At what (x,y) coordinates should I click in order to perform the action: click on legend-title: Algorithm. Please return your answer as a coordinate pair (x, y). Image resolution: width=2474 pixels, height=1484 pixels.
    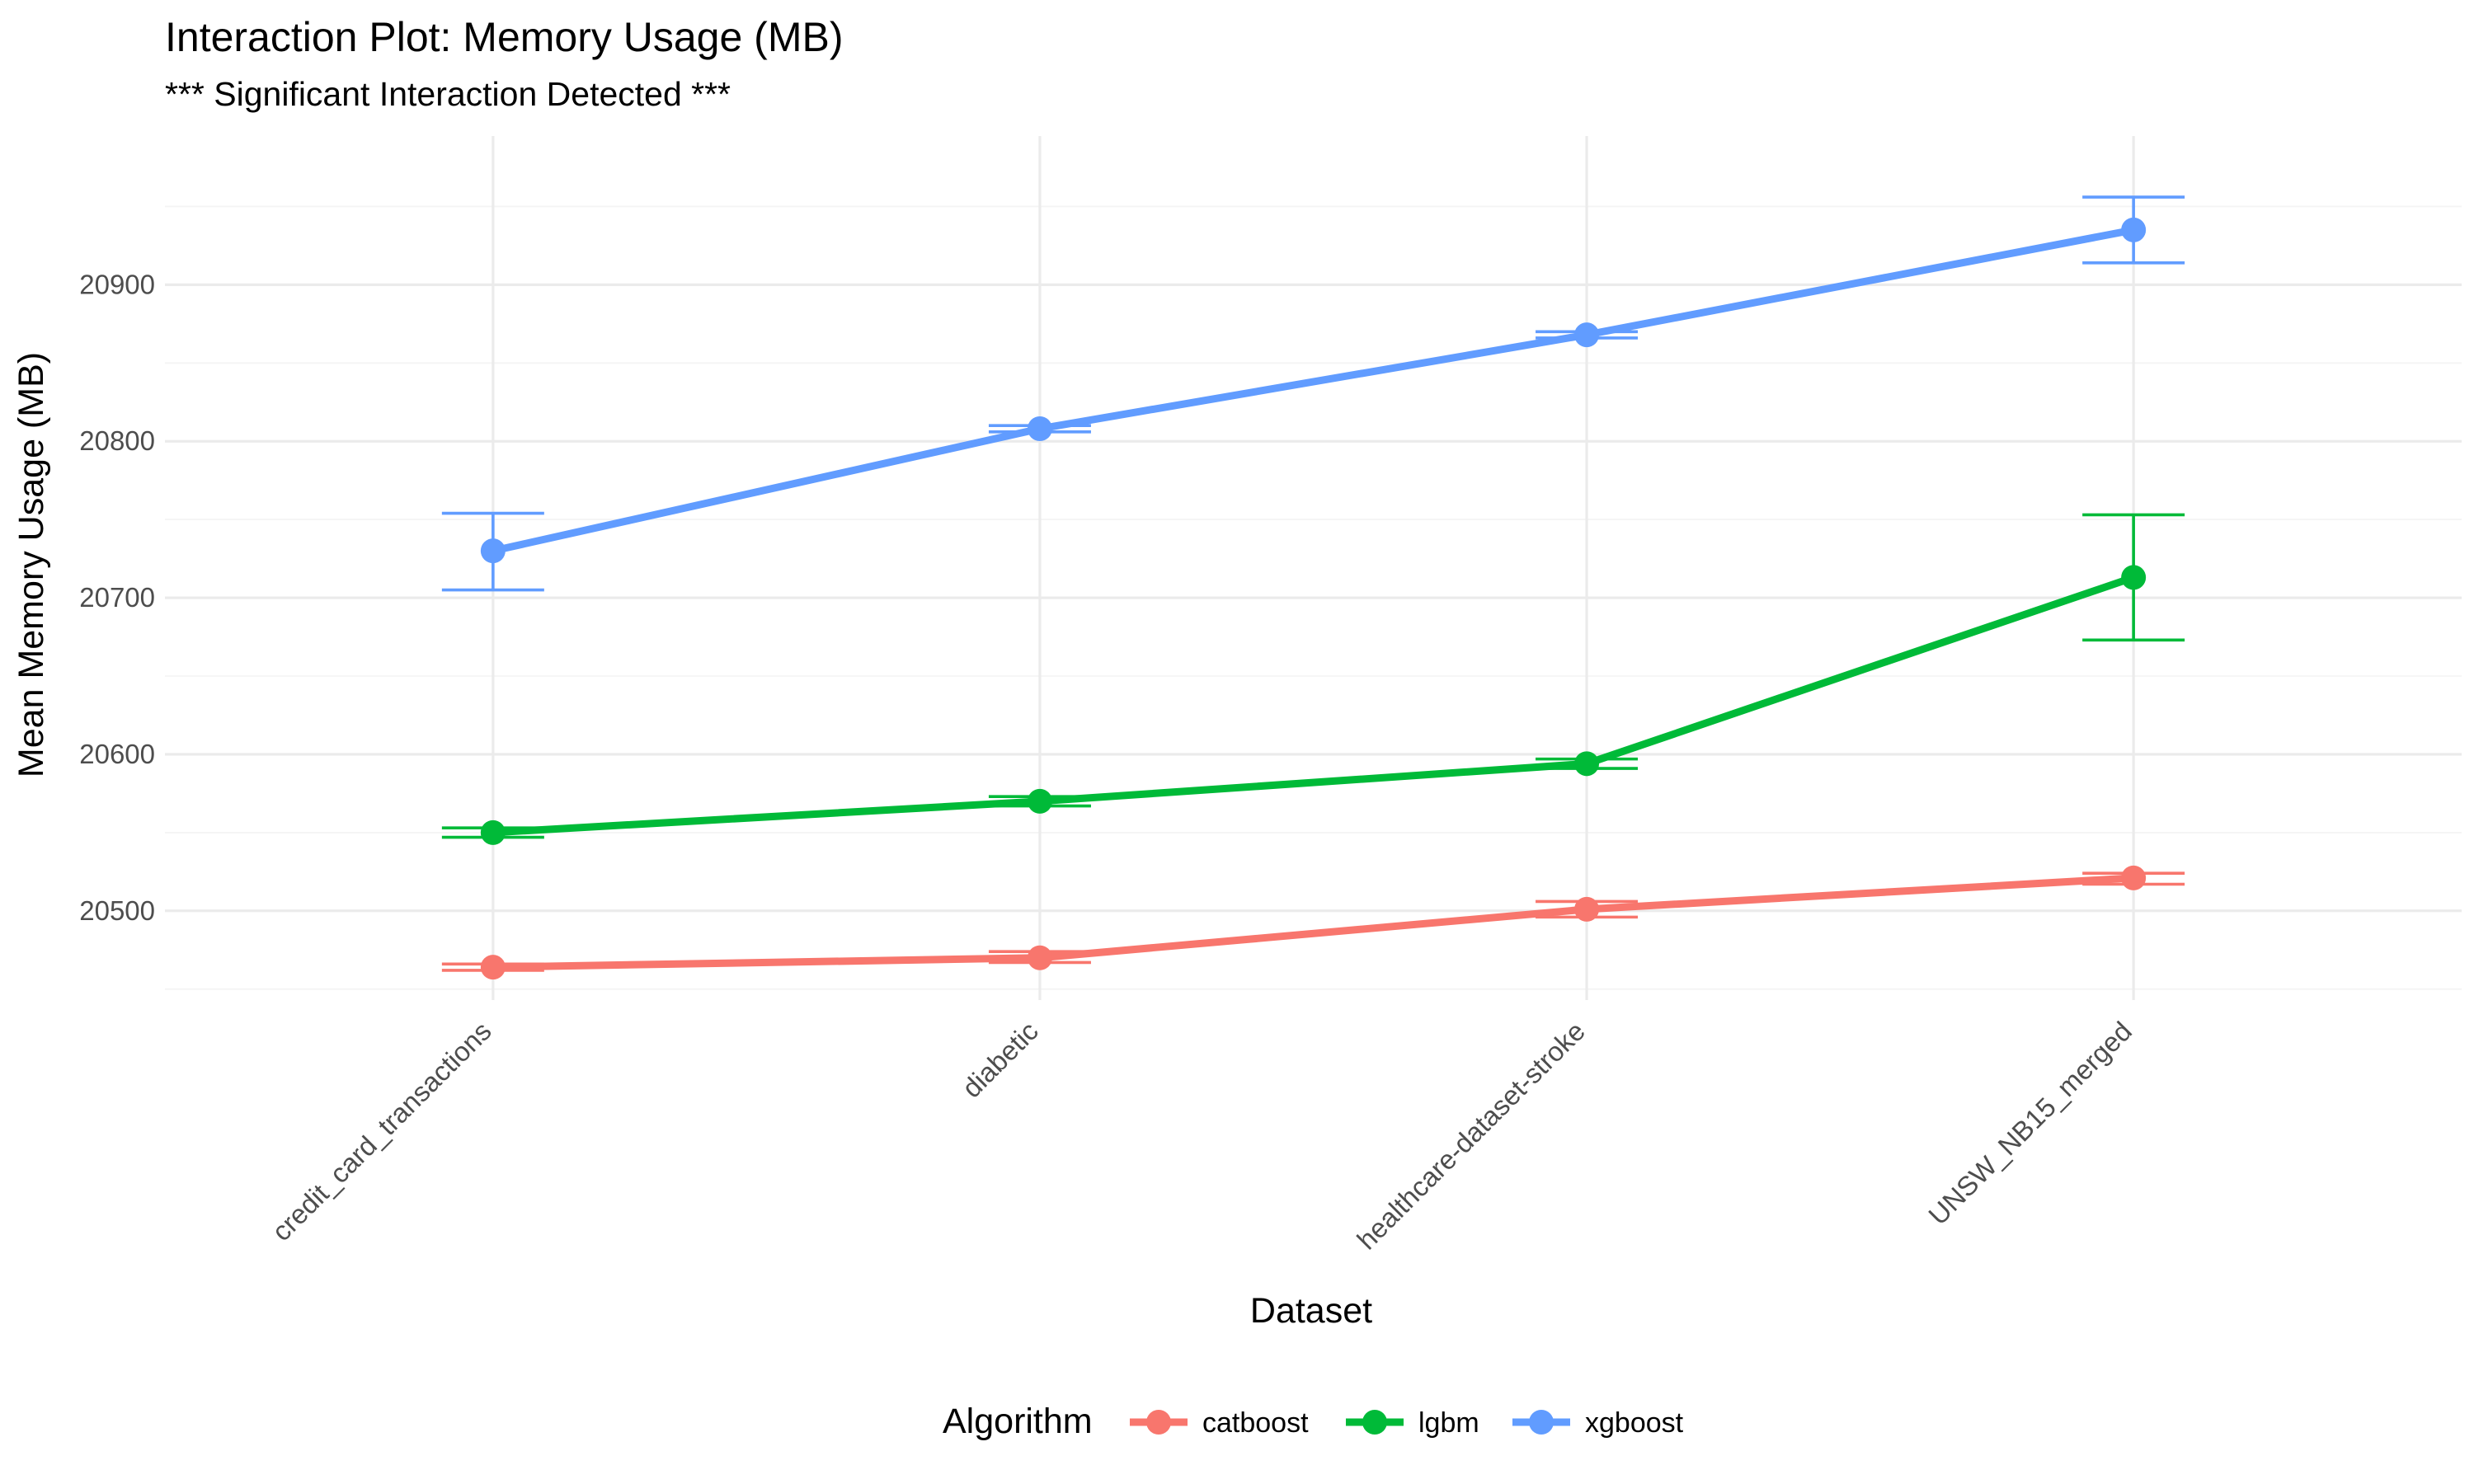
    Looking at the image, I should click on (1018, 1421).